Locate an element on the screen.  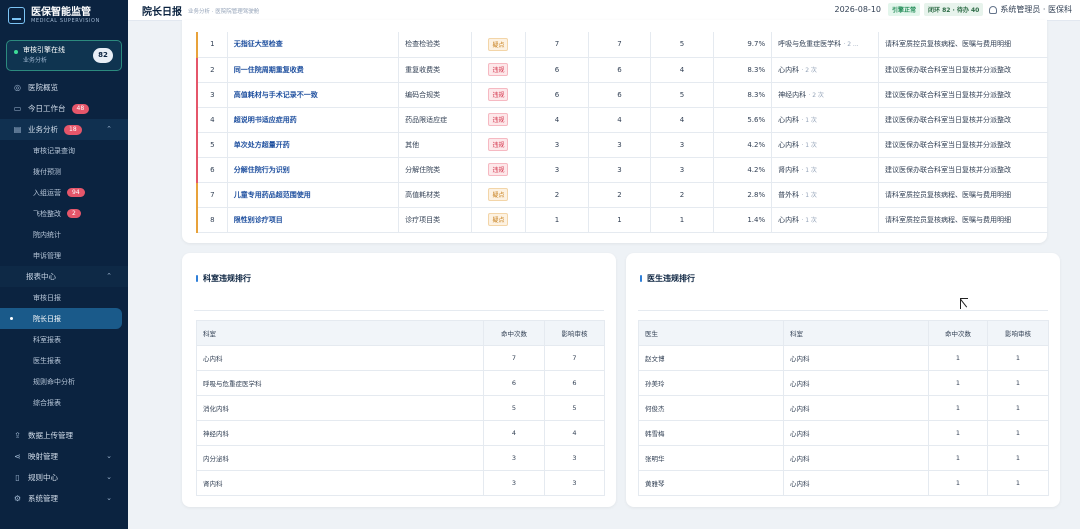
table-cell: 神经内科 is located at coordinates (340, 433).